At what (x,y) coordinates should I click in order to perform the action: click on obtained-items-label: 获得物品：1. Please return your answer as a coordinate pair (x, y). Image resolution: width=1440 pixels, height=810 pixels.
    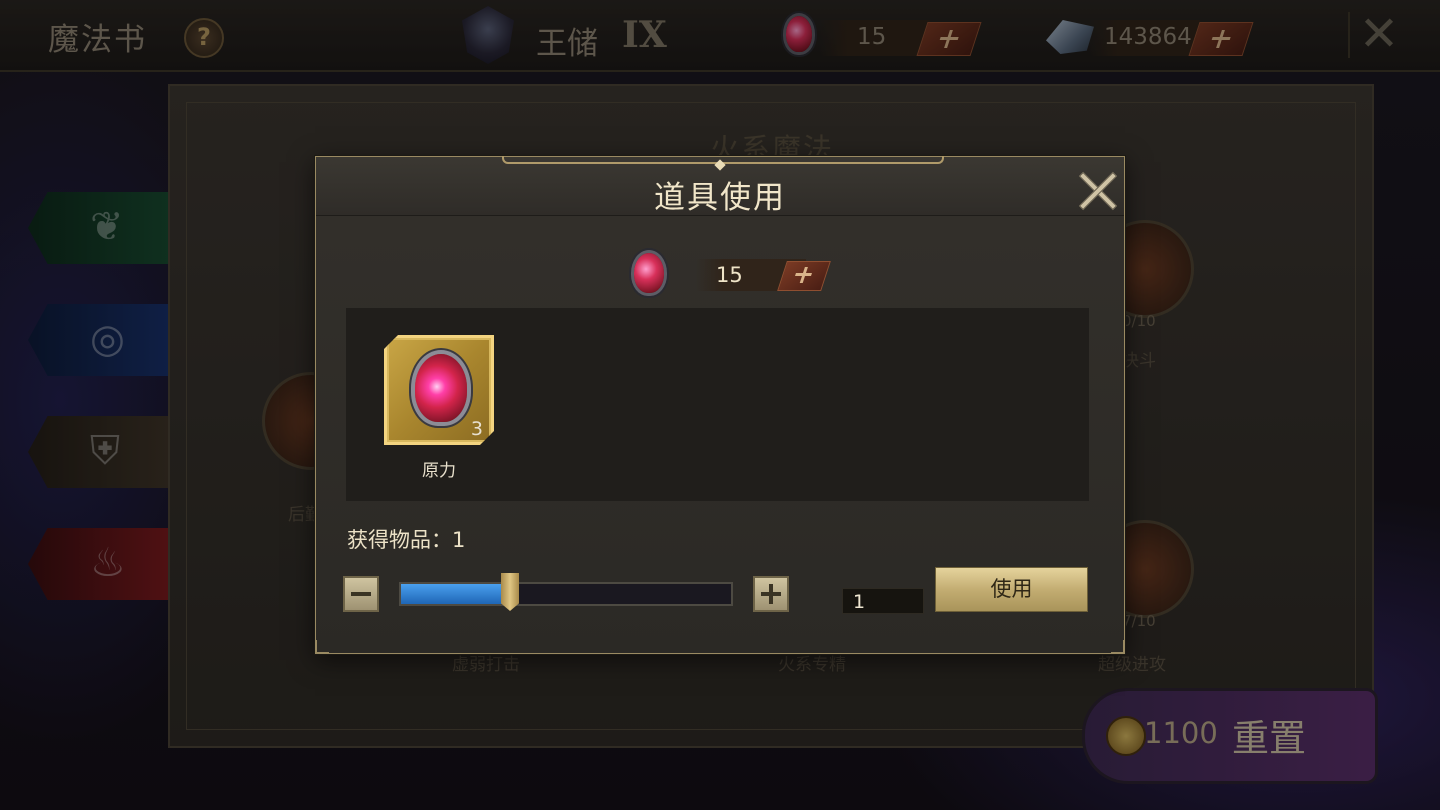
    Looking at the image, I should click on (406, 540).